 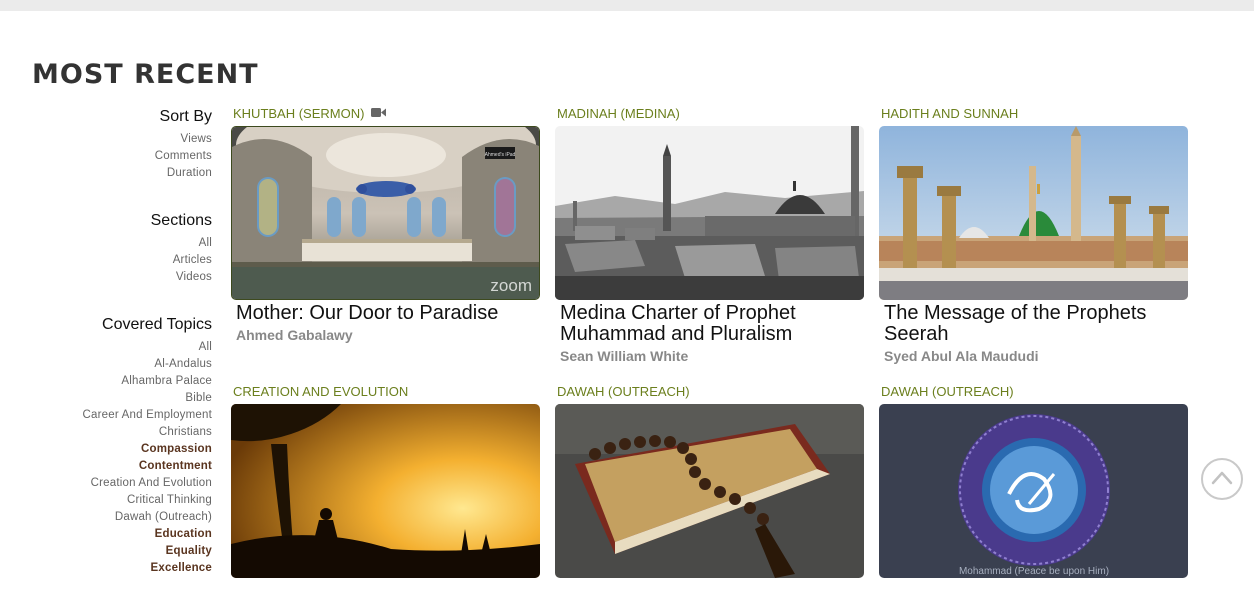 What do you see at coordinates (121, 483) in the screenshot?
I see `topic-link: Creation And Evolution` at bounding box center [121, 483].